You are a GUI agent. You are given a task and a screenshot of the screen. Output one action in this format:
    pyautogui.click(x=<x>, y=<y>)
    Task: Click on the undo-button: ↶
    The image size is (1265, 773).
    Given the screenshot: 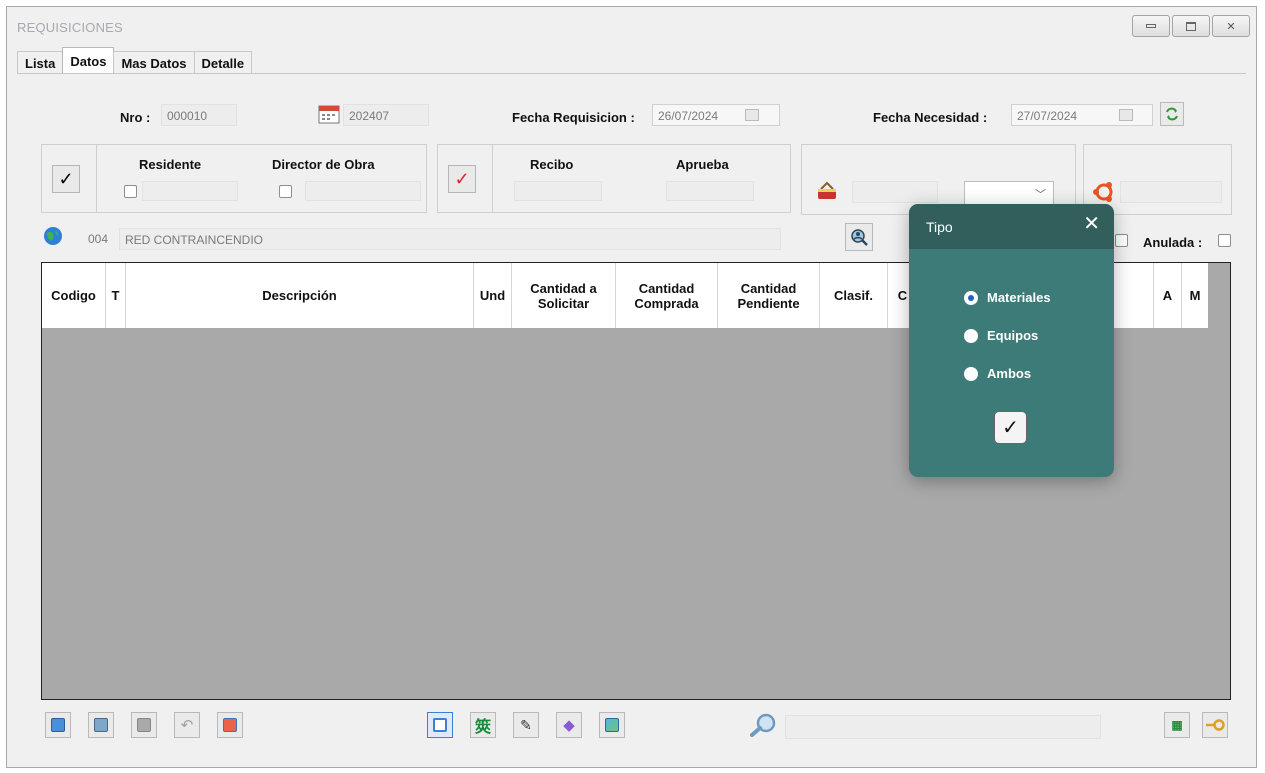 What is the action you would take?
    pyautogui.click(x=187, y=725)
    